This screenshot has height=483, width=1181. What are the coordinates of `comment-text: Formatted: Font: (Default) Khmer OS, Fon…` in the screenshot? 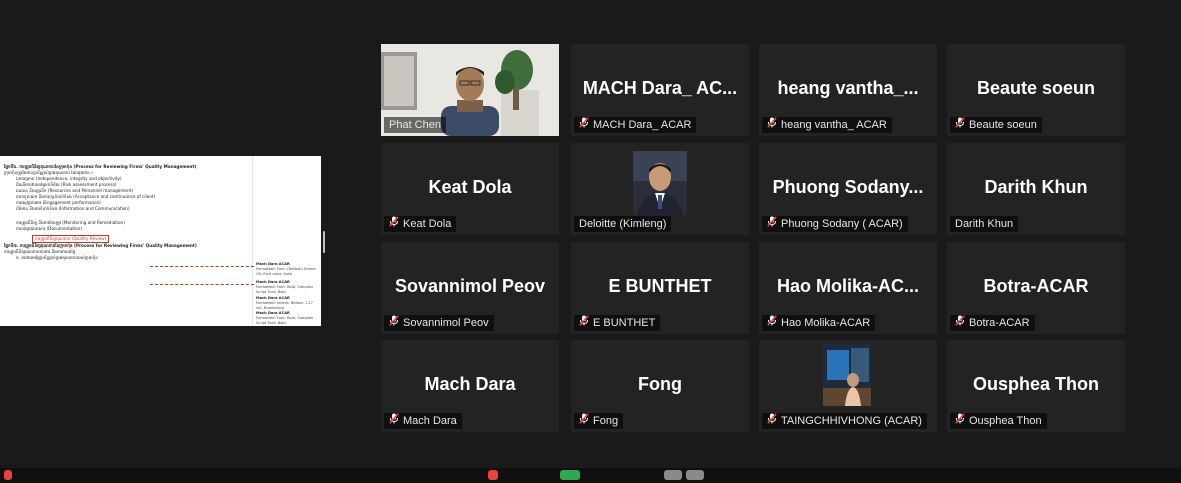 It's located at (286, 271).